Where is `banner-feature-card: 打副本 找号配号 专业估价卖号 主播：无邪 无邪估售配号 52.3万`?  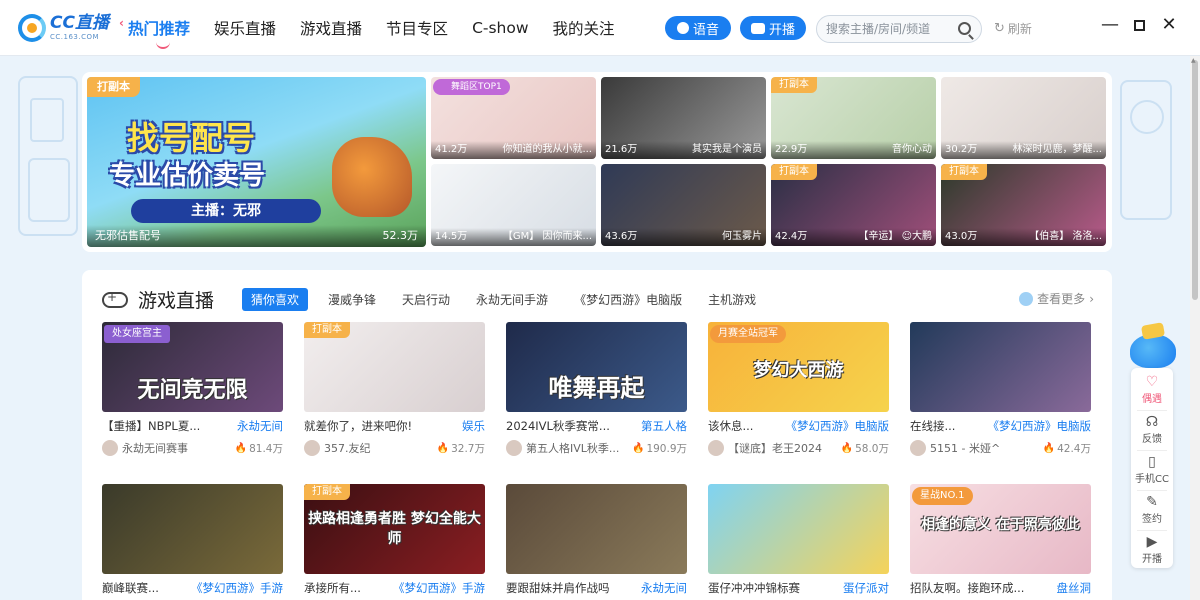
banner-feature-card: 打副本 找号配号 专业估价卖号 主播：无邪 无邪估售配号 52.3万 is located at coordinates (256, 162).